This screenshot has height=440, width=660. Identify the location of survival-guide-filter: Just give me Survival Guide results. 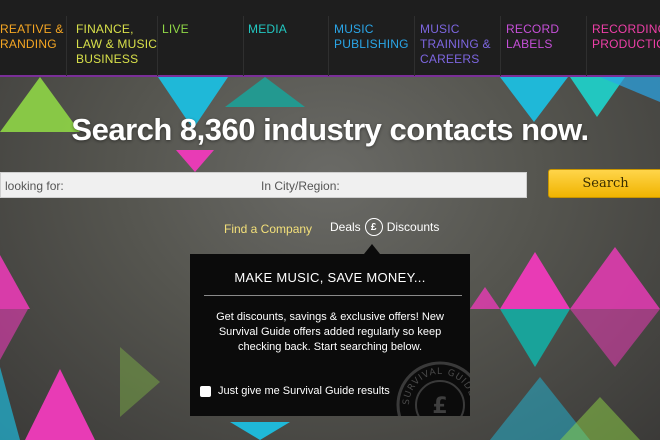
(295, 391).